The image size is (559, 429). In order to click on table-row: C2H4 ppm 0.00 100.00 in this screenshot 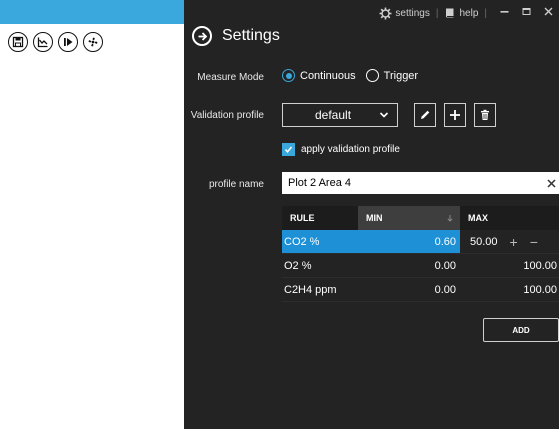, I will do `click(420, 290)`.